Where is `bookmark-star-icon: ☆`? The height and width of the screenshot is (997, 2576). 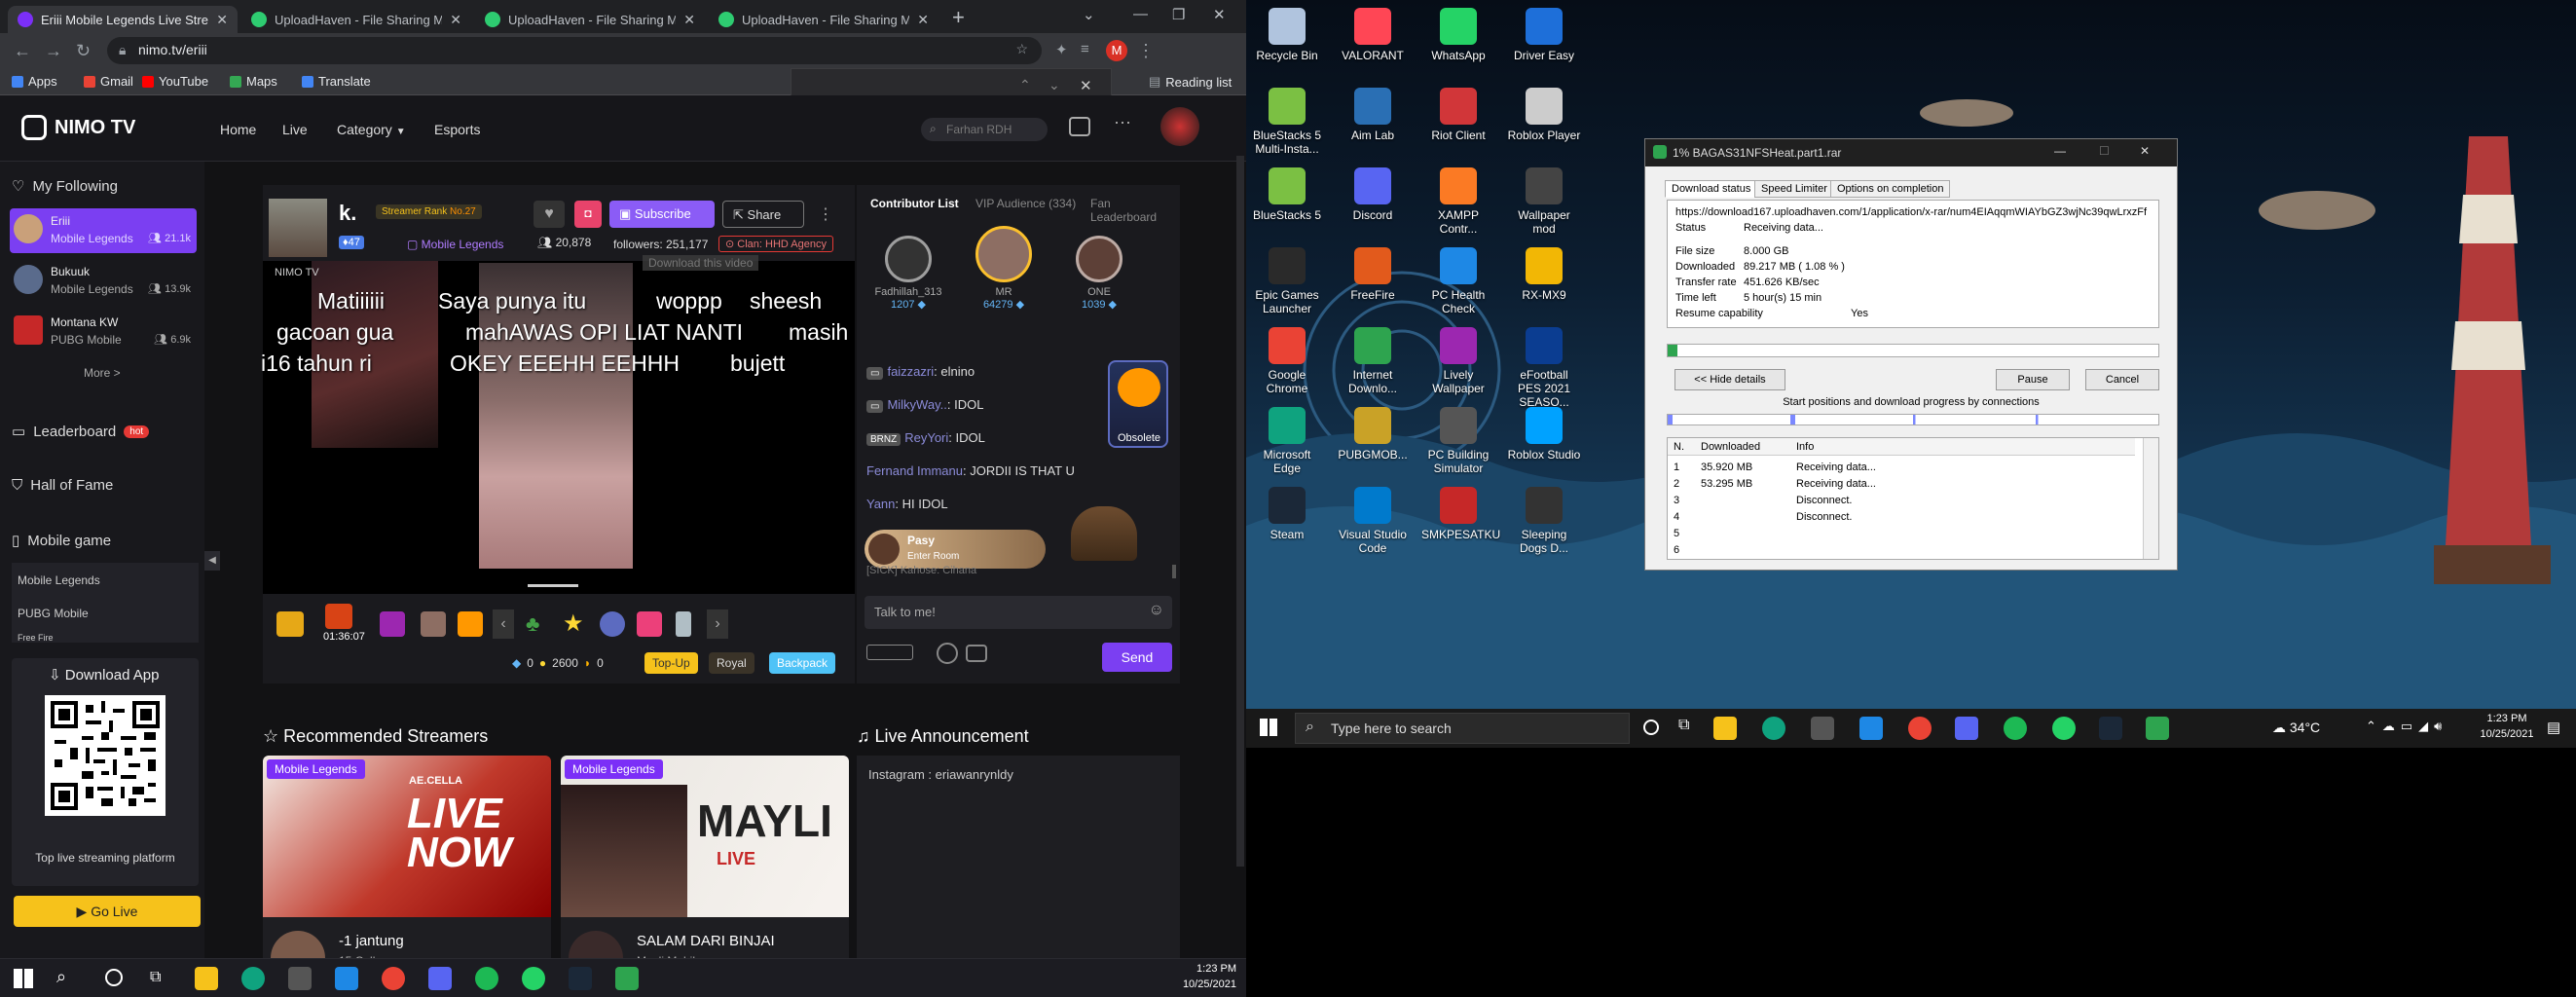
bookmark-star-icon: ☆ is located at coordinates (1021, 49).